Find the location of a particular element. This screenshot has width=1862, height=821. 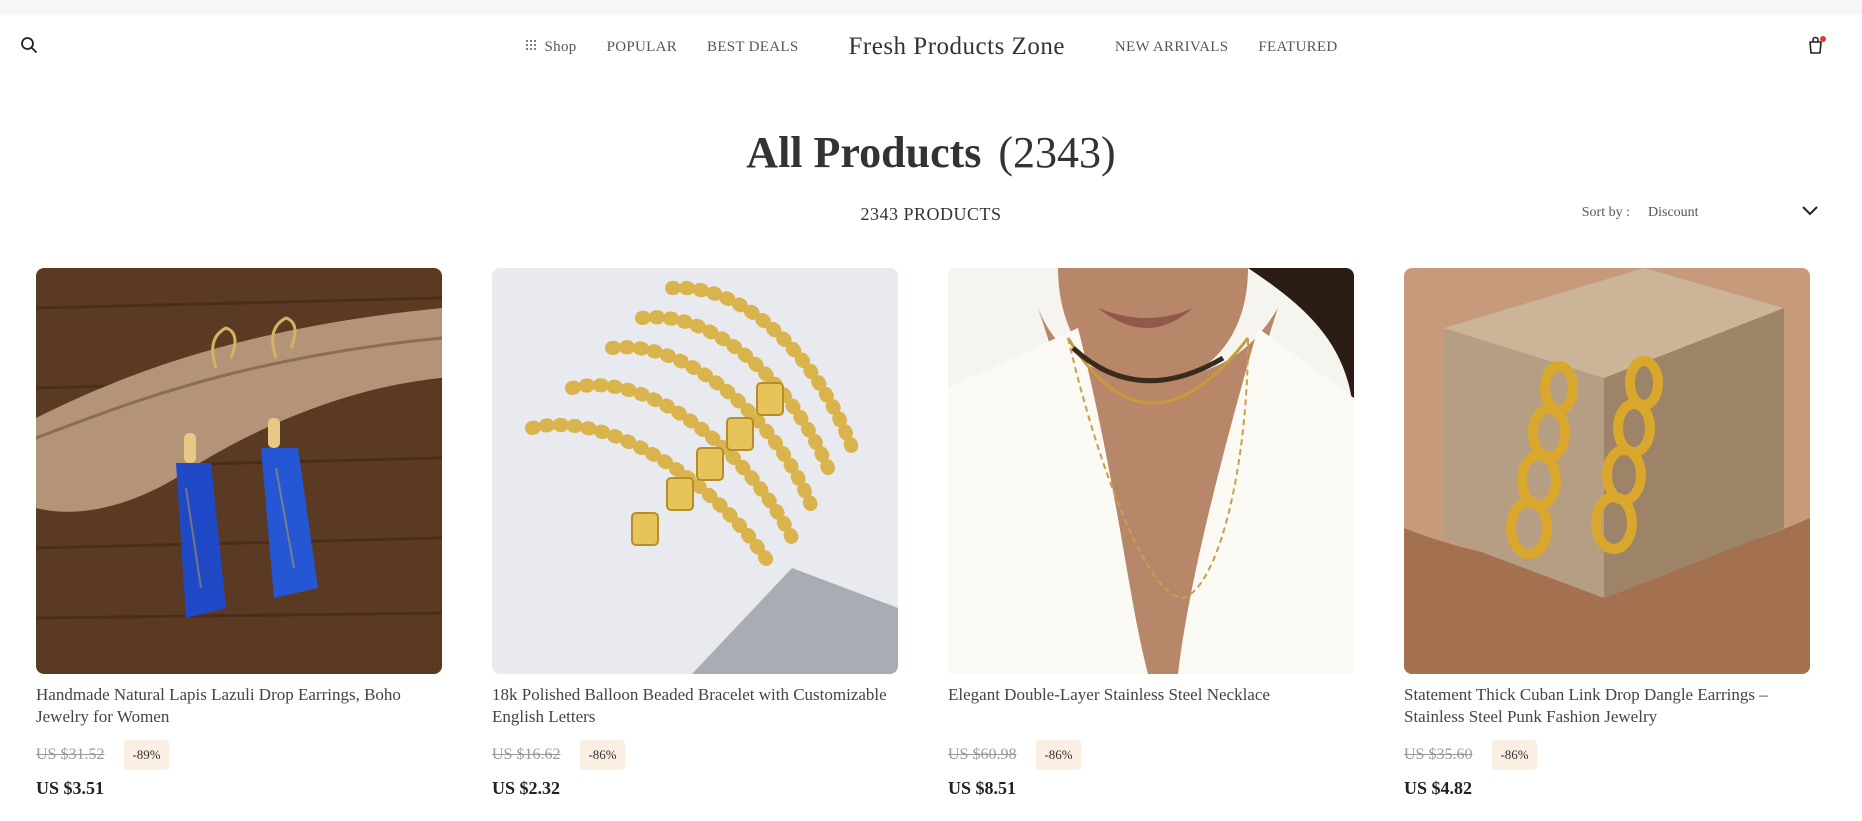

original-price: US $35.60 is located at coordinates (1438, 754).